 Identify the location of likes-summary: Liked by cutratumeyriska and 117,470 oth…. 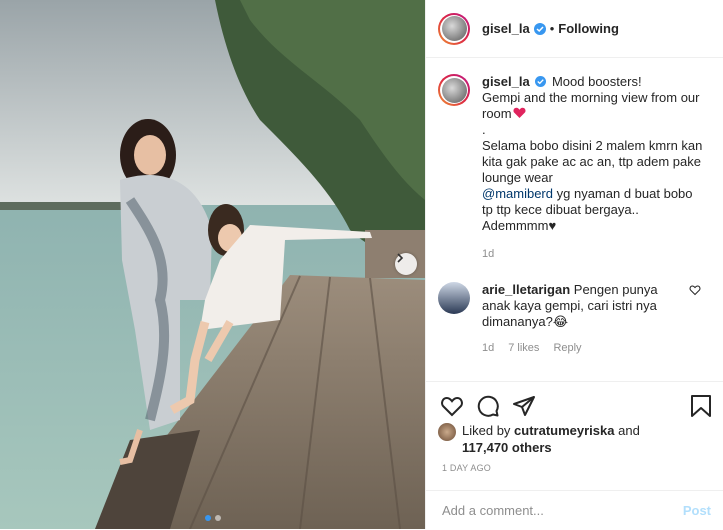
(539, 439).